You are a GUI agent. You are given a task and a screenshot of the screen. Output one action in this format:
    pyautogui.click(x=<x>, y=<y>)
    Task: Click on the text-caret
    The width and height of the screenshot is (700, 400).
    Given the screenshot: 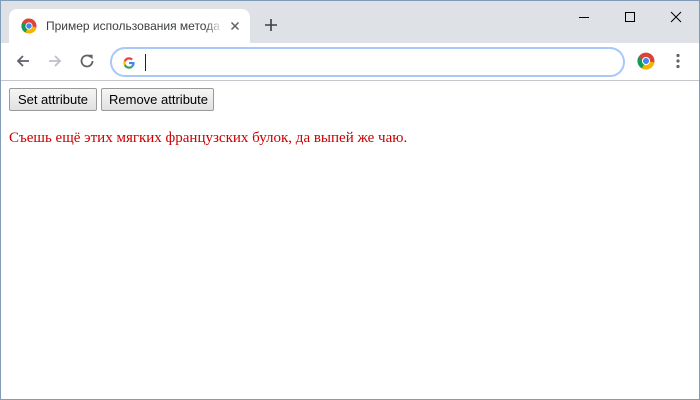 What is the action you would take?
    pyautogui.click(x=145, y=62)
    